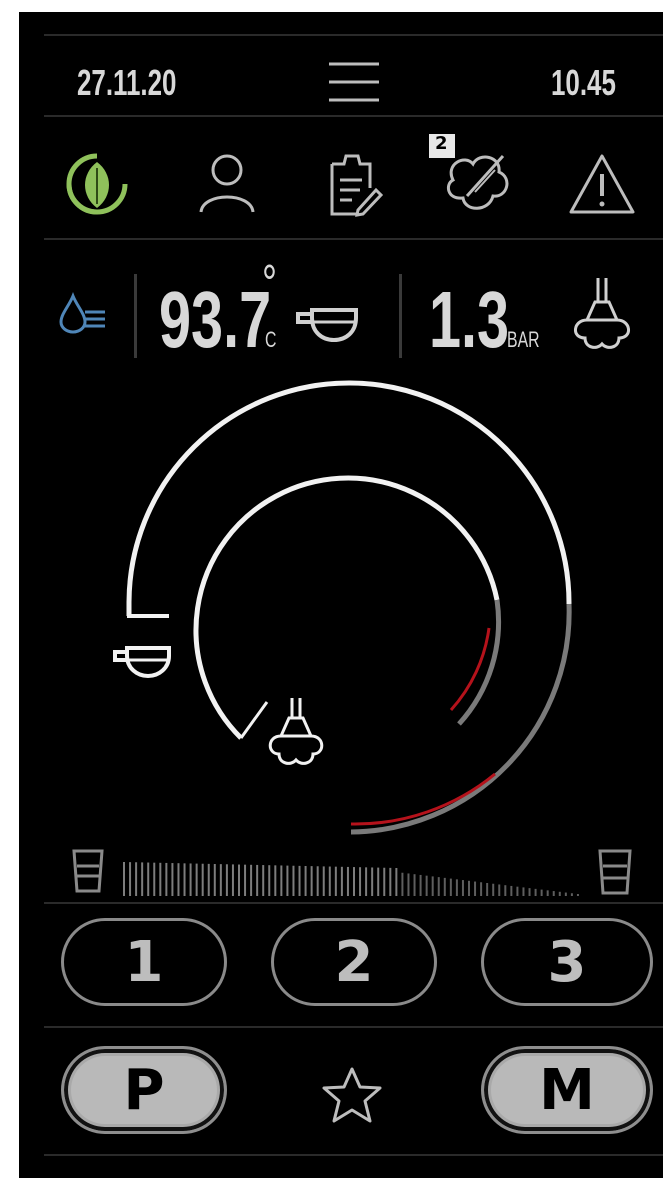  What do you see at coordinates (271, 339) in the screenshot?
I see `temperature-unit: C` at bounding box center [271, 339].